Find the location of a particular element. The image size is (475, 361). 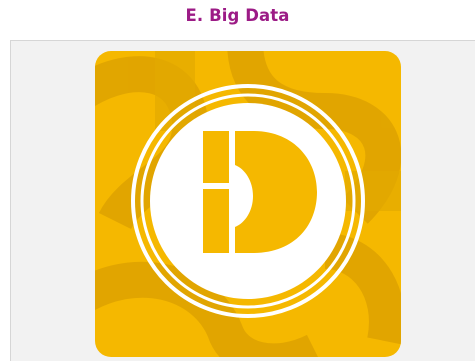

logo-glyph is located at coordinates (260, 192).